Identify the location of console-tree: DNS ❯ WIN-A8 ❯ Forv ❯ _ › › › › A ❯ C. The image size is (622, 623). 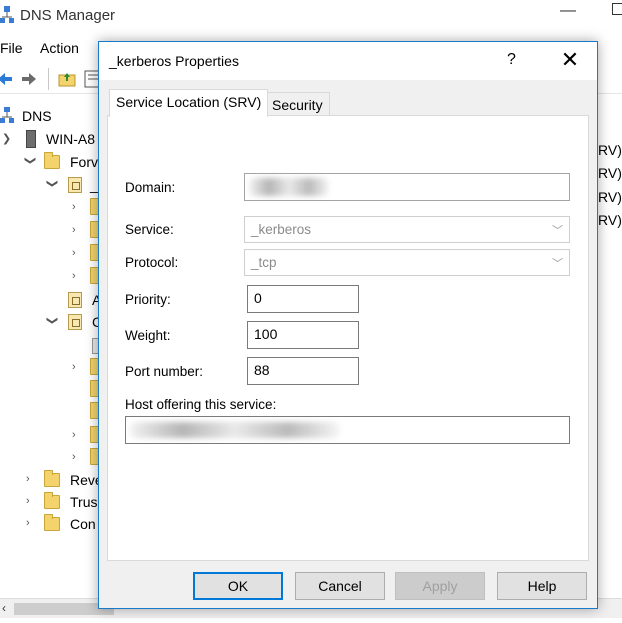
(55, 320).